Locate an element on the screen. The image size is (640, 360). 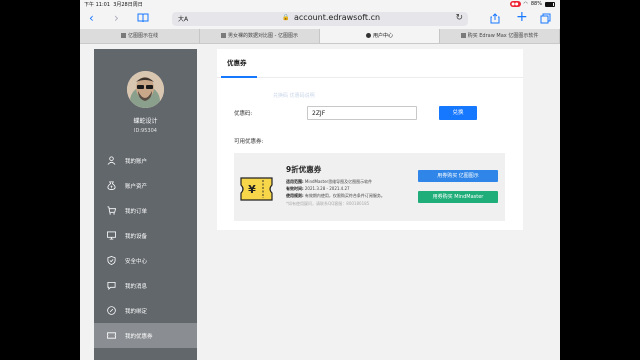
sidebar-nav: 我的账户 账户资产 我的订单 我的设备 安全中心 我的消息 我的绑定 我的优惠券 is located at coordinates (145, 248).